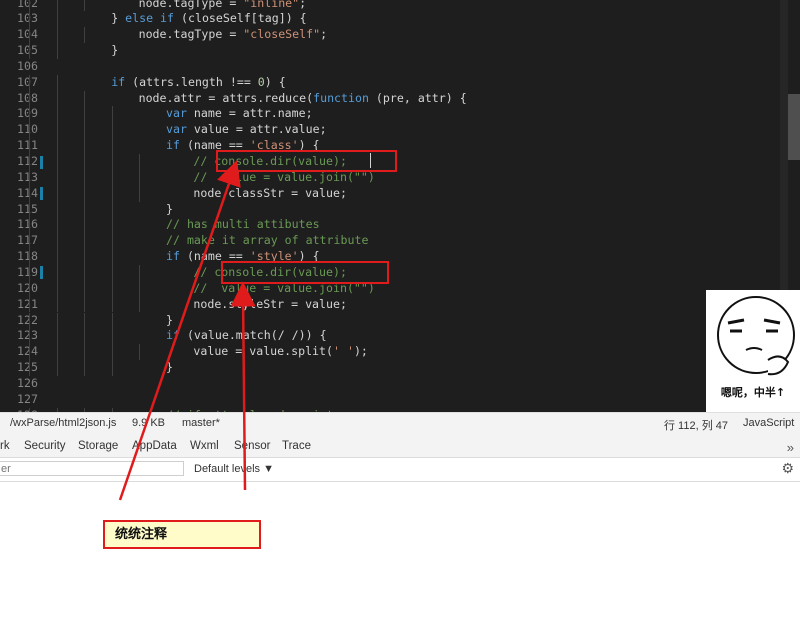  Describe the element at coordinates (790, 447) in the screenshot. I see `more-tabs-icon: »` at that location.